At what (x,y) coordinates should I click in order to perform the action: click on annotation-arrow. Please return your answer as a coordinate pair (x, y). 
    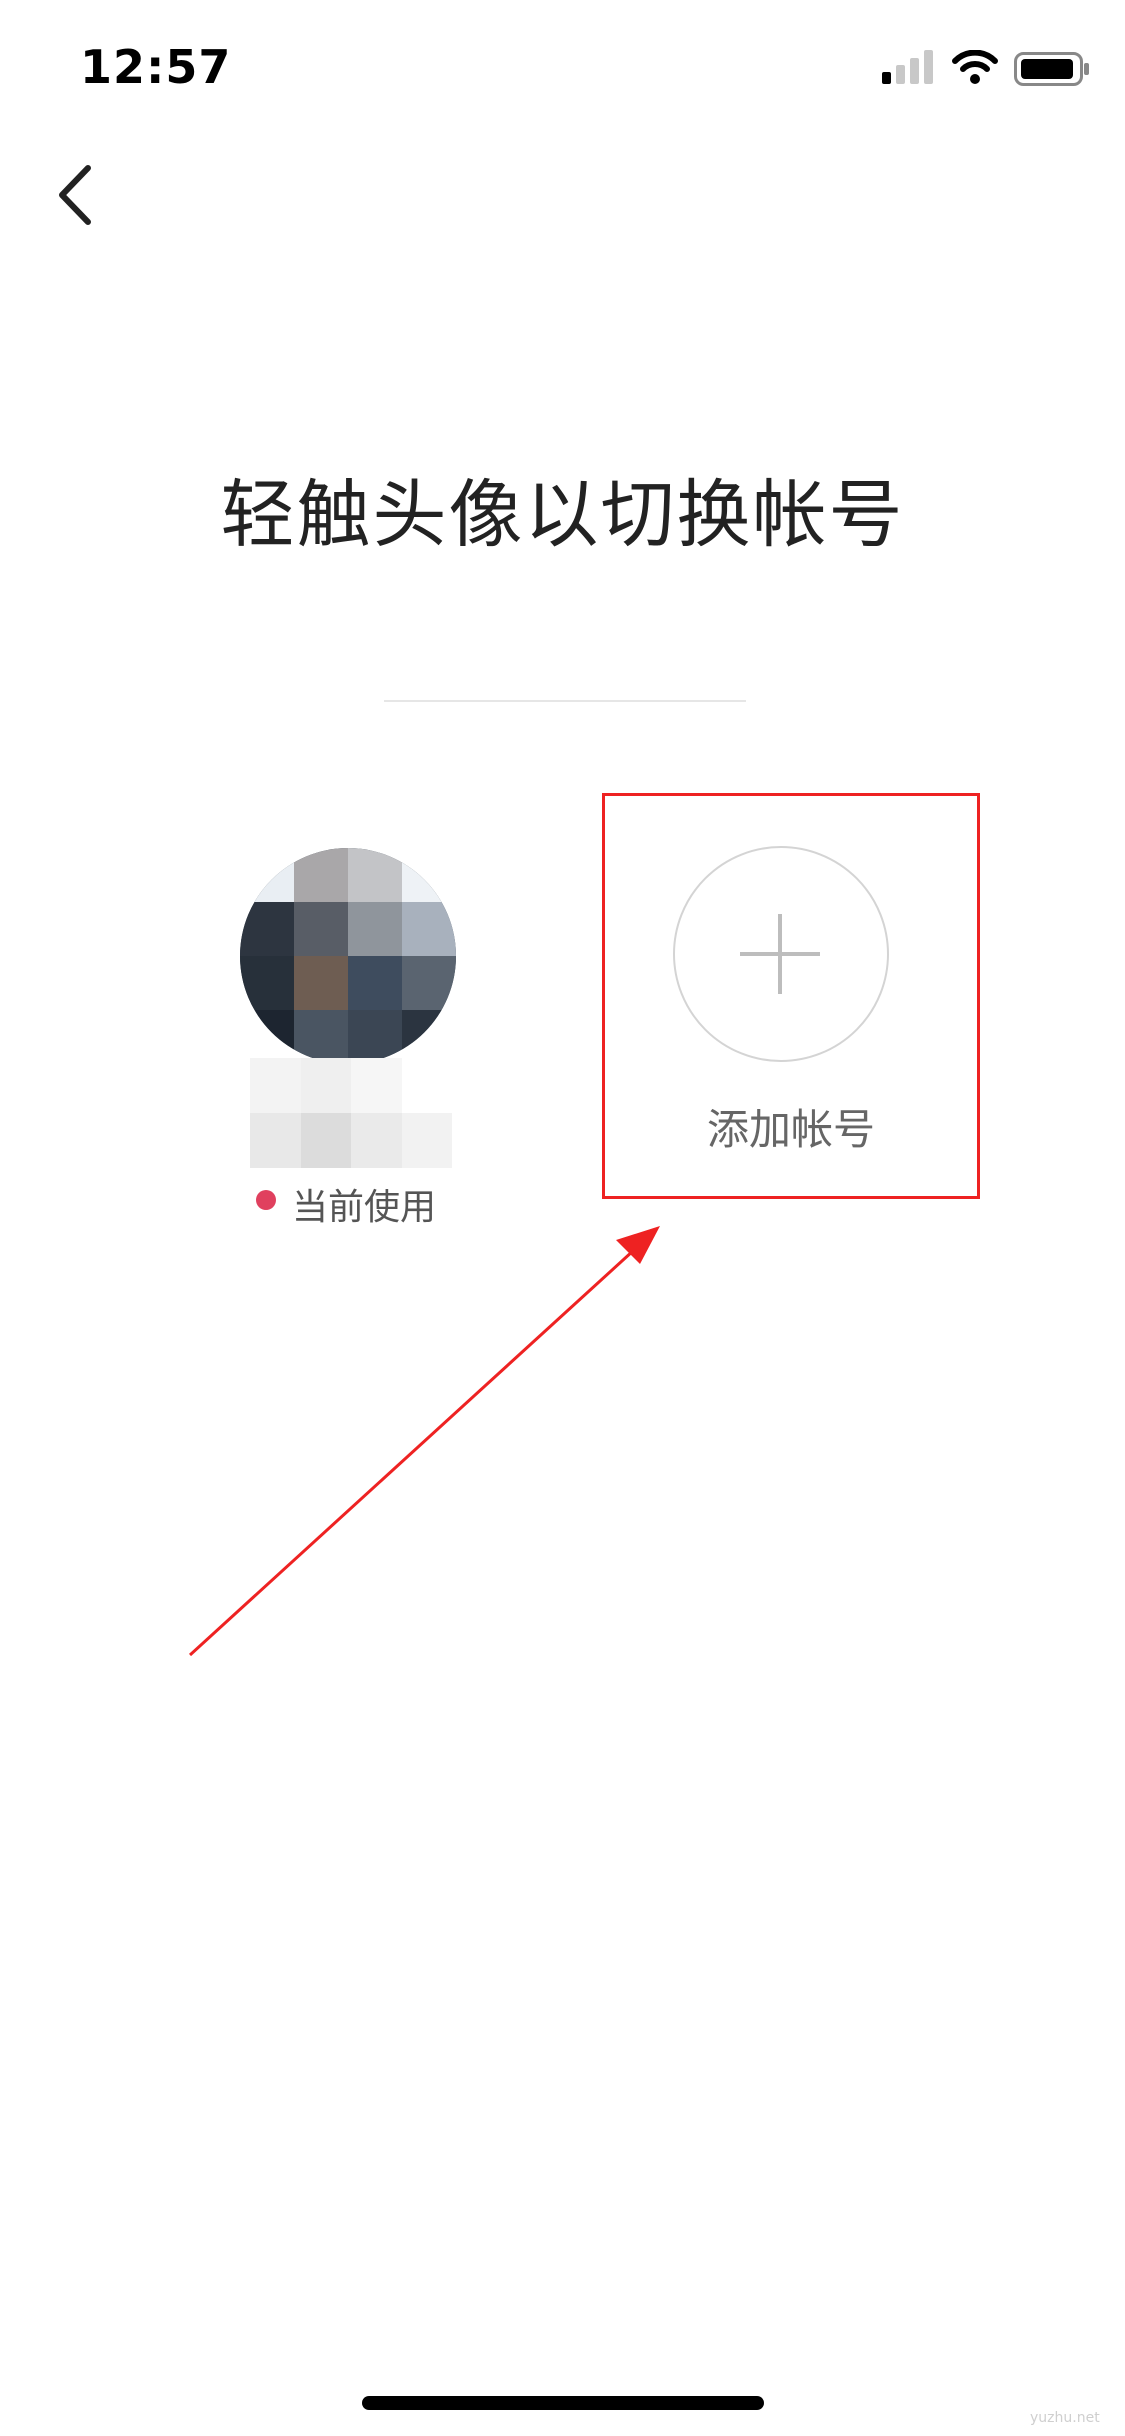
    Looking at the image, I should click on (424, 1441).